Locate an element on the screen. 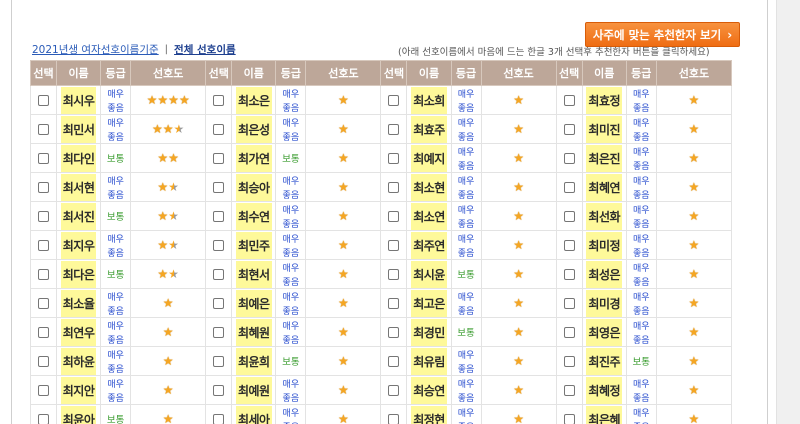 The height and width of the screenshot is (424, 800). scrollbar is located at coordinates (788, 212).